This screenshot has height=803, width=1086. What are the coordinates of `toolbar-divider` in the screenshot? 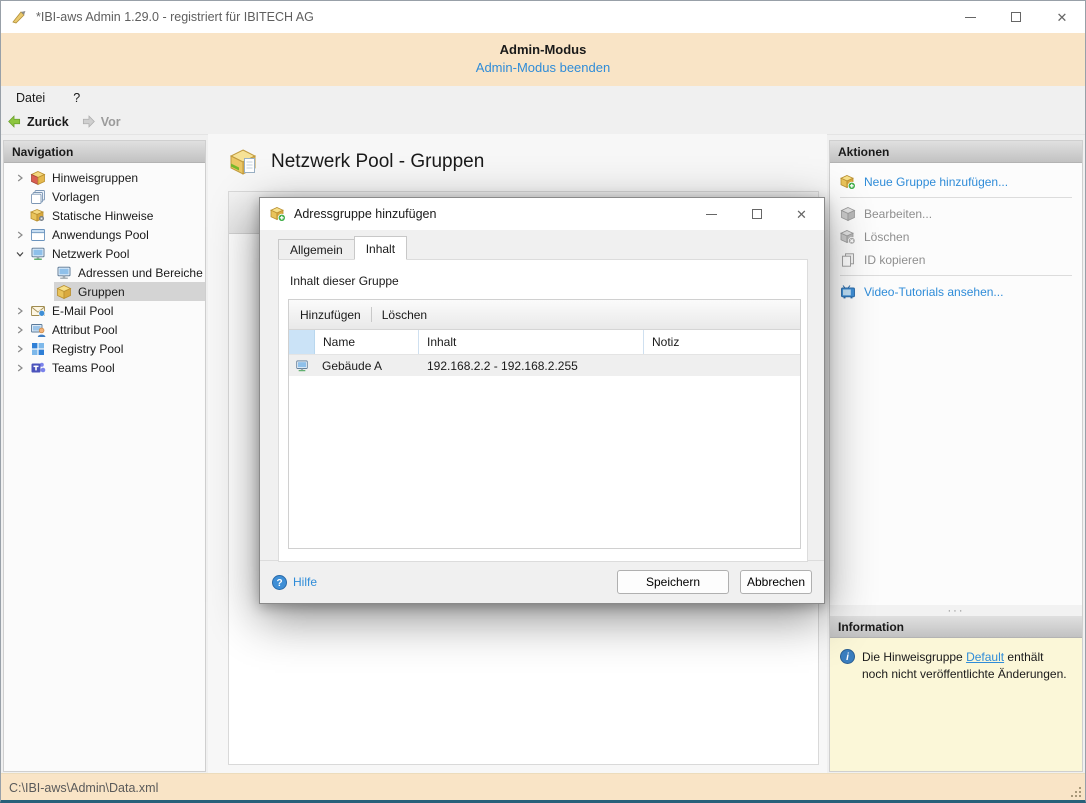 It's located at (371, 314).